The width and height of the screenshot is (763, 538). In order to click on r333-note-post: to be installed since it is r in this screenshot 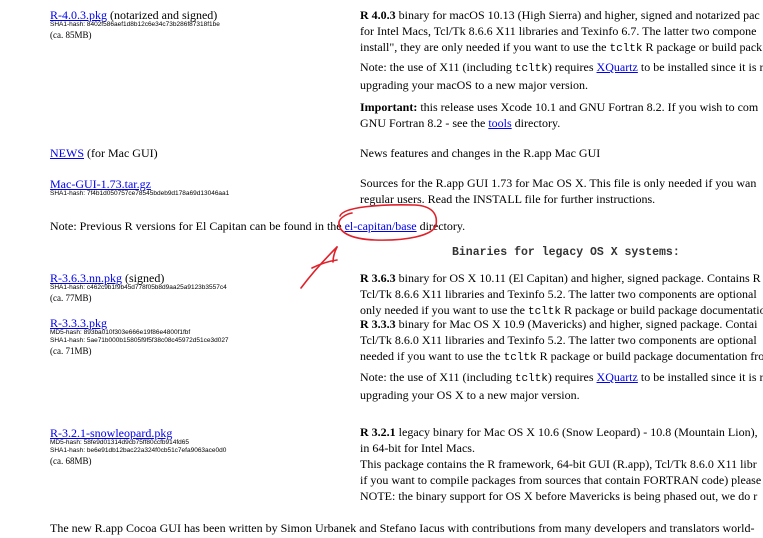, I will do `click(700, 377)`.